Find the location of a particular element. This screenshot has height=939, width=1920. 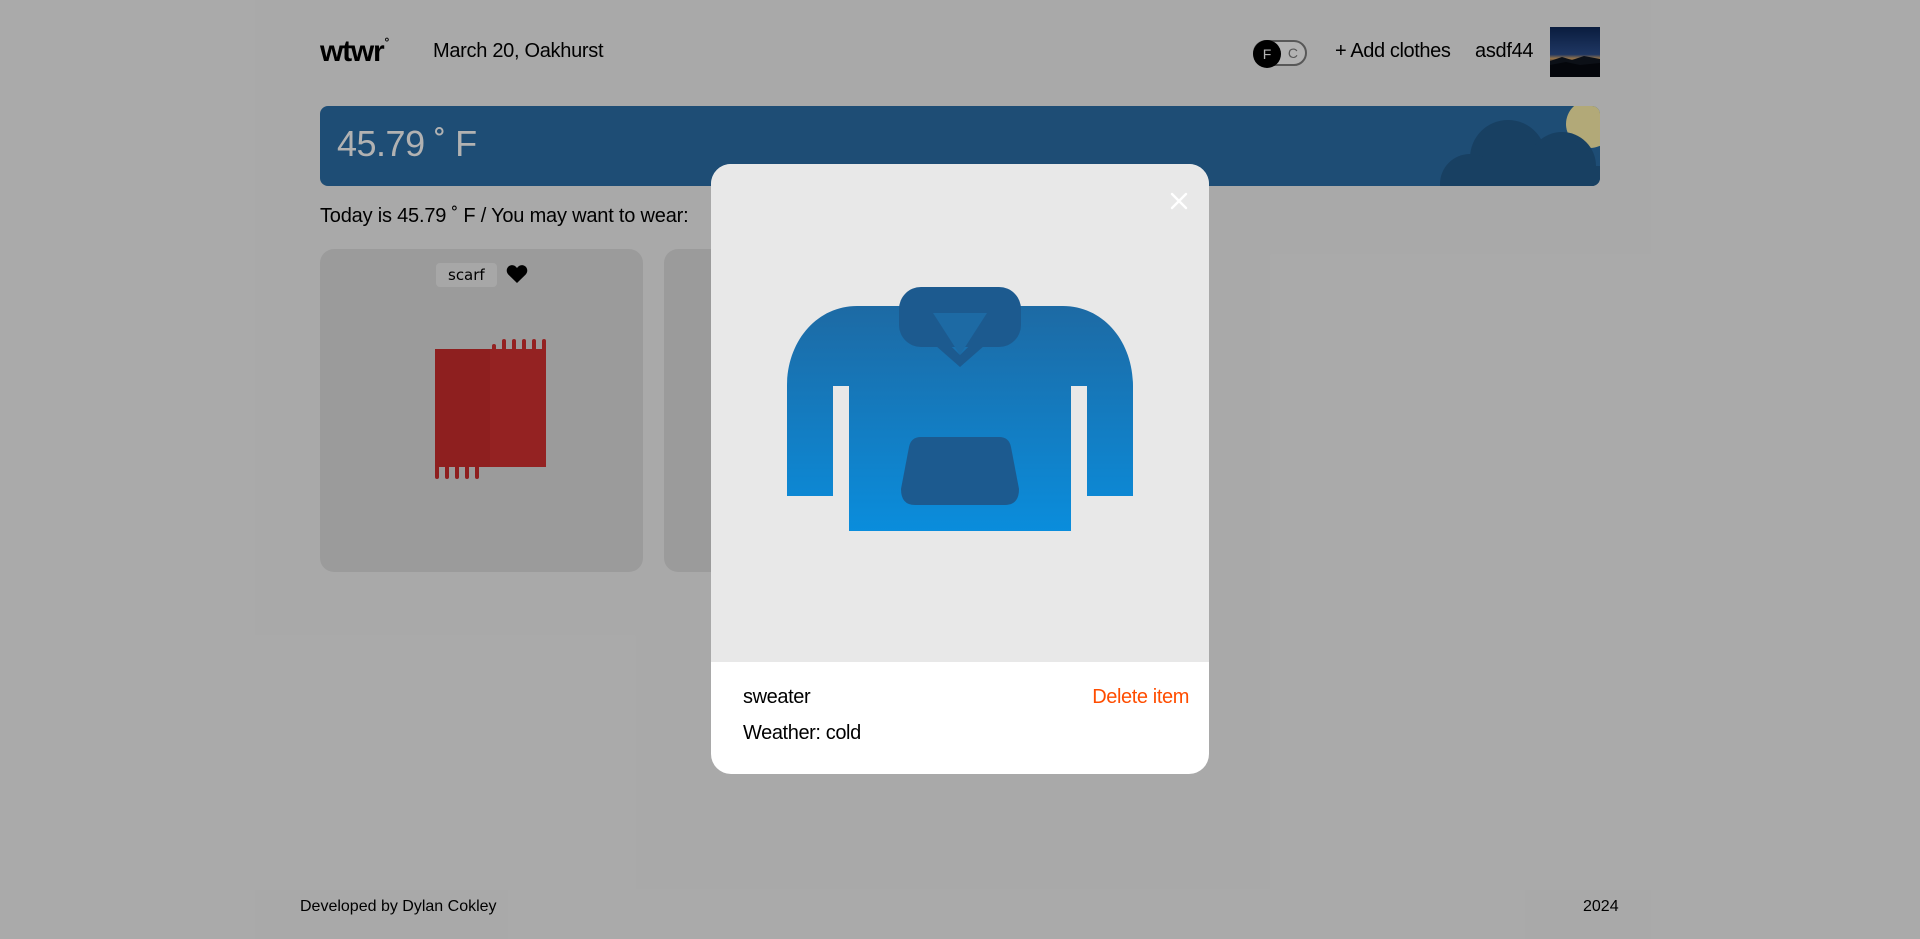

modal-weather-type: Weather: cold is located at coordinates (802, 733).